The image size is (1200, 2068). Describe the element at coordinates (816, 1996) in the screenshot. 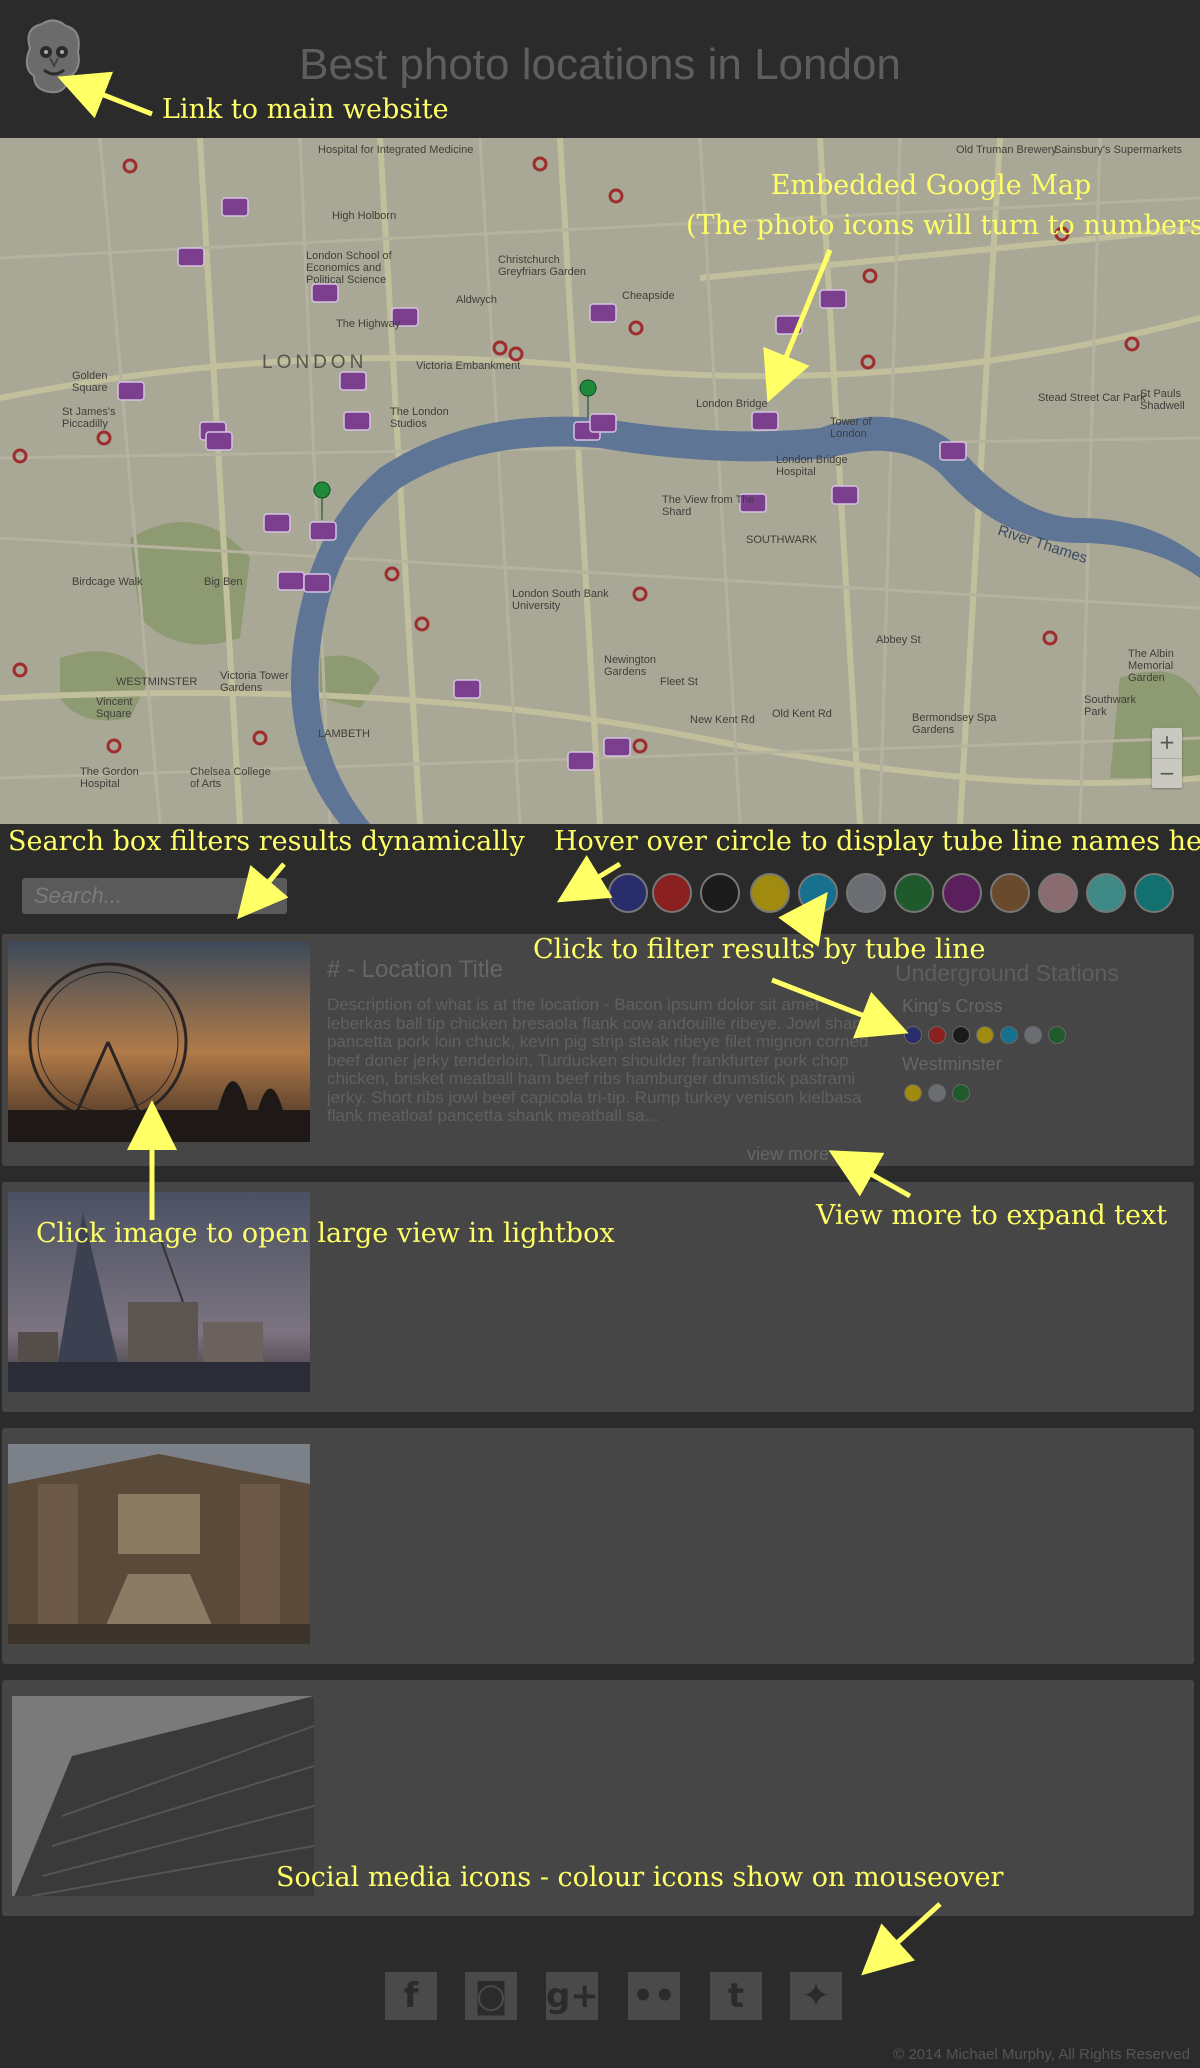

I see `twitter-icon: ✦` at that location.